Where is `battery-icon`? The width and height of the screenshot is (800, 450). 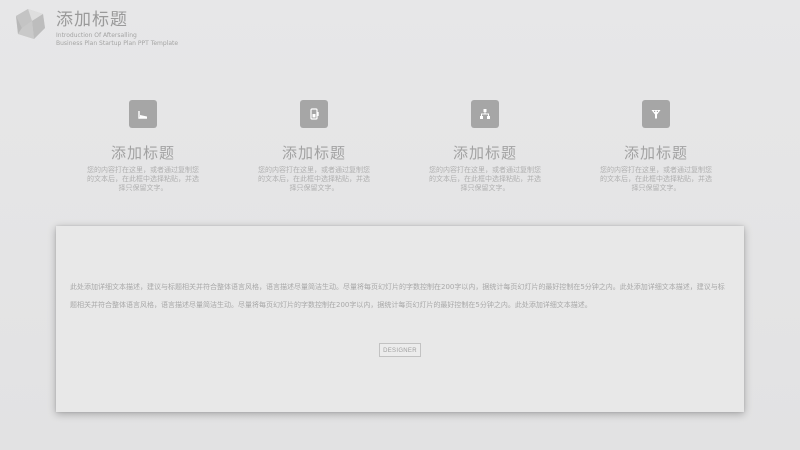 battery-icon is located at coordinates (314, 114).